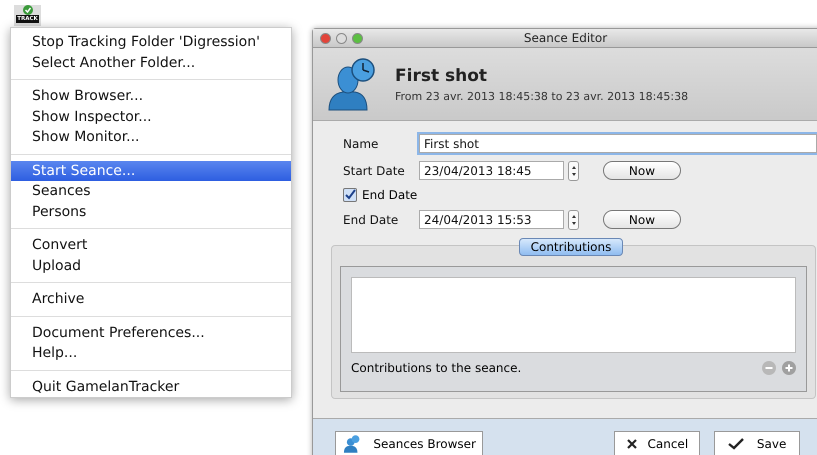 This screenshot has width=817, height=455. Describe the element at coordinates (571, 247) in the screenshot. I see `contributions-tab: Contributions` at that location.